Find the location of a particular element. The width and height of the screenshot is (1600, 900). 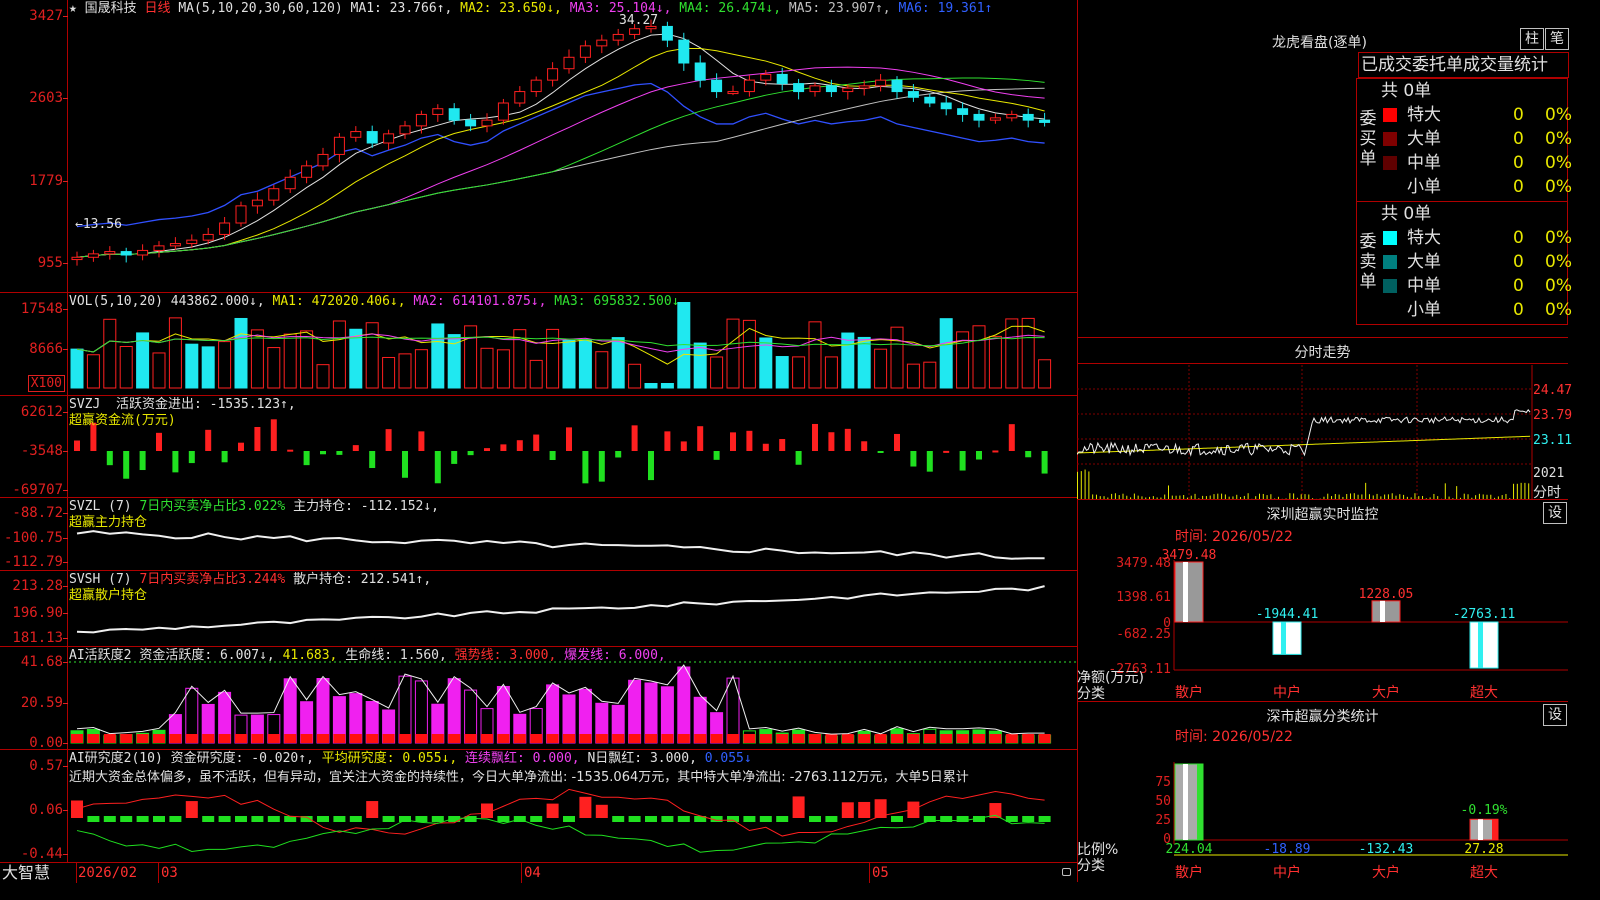

category-label: 散户 is located at coordinates (1189, 692).